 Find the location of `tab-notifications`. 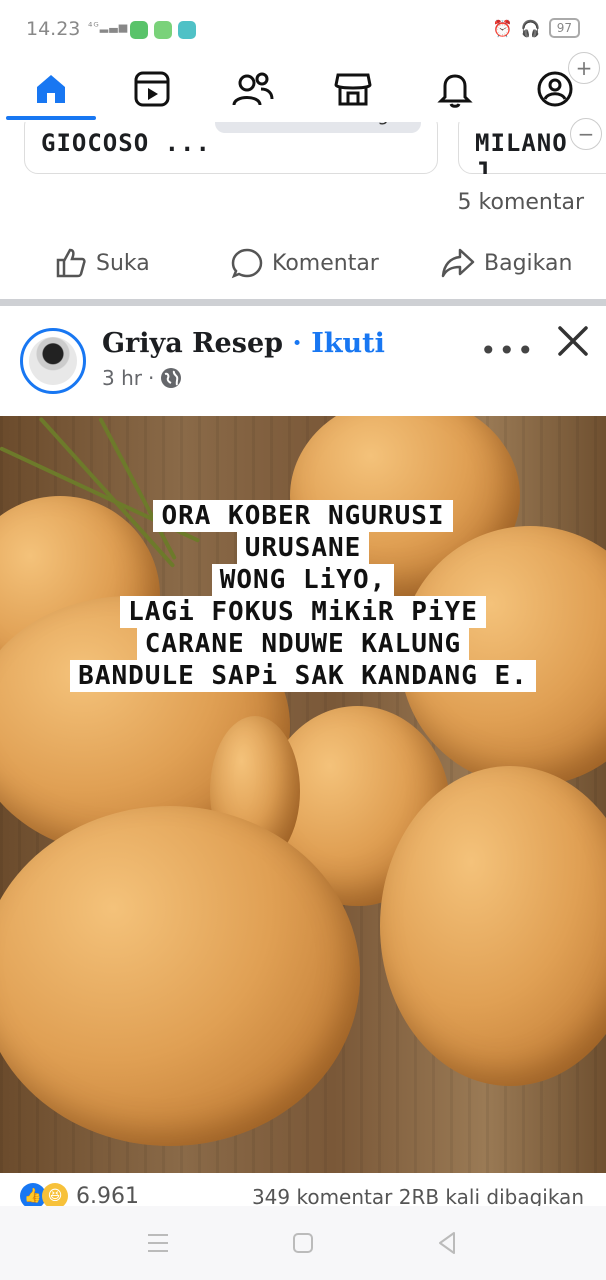

tab-notifications is located at coordinates (455, 89).